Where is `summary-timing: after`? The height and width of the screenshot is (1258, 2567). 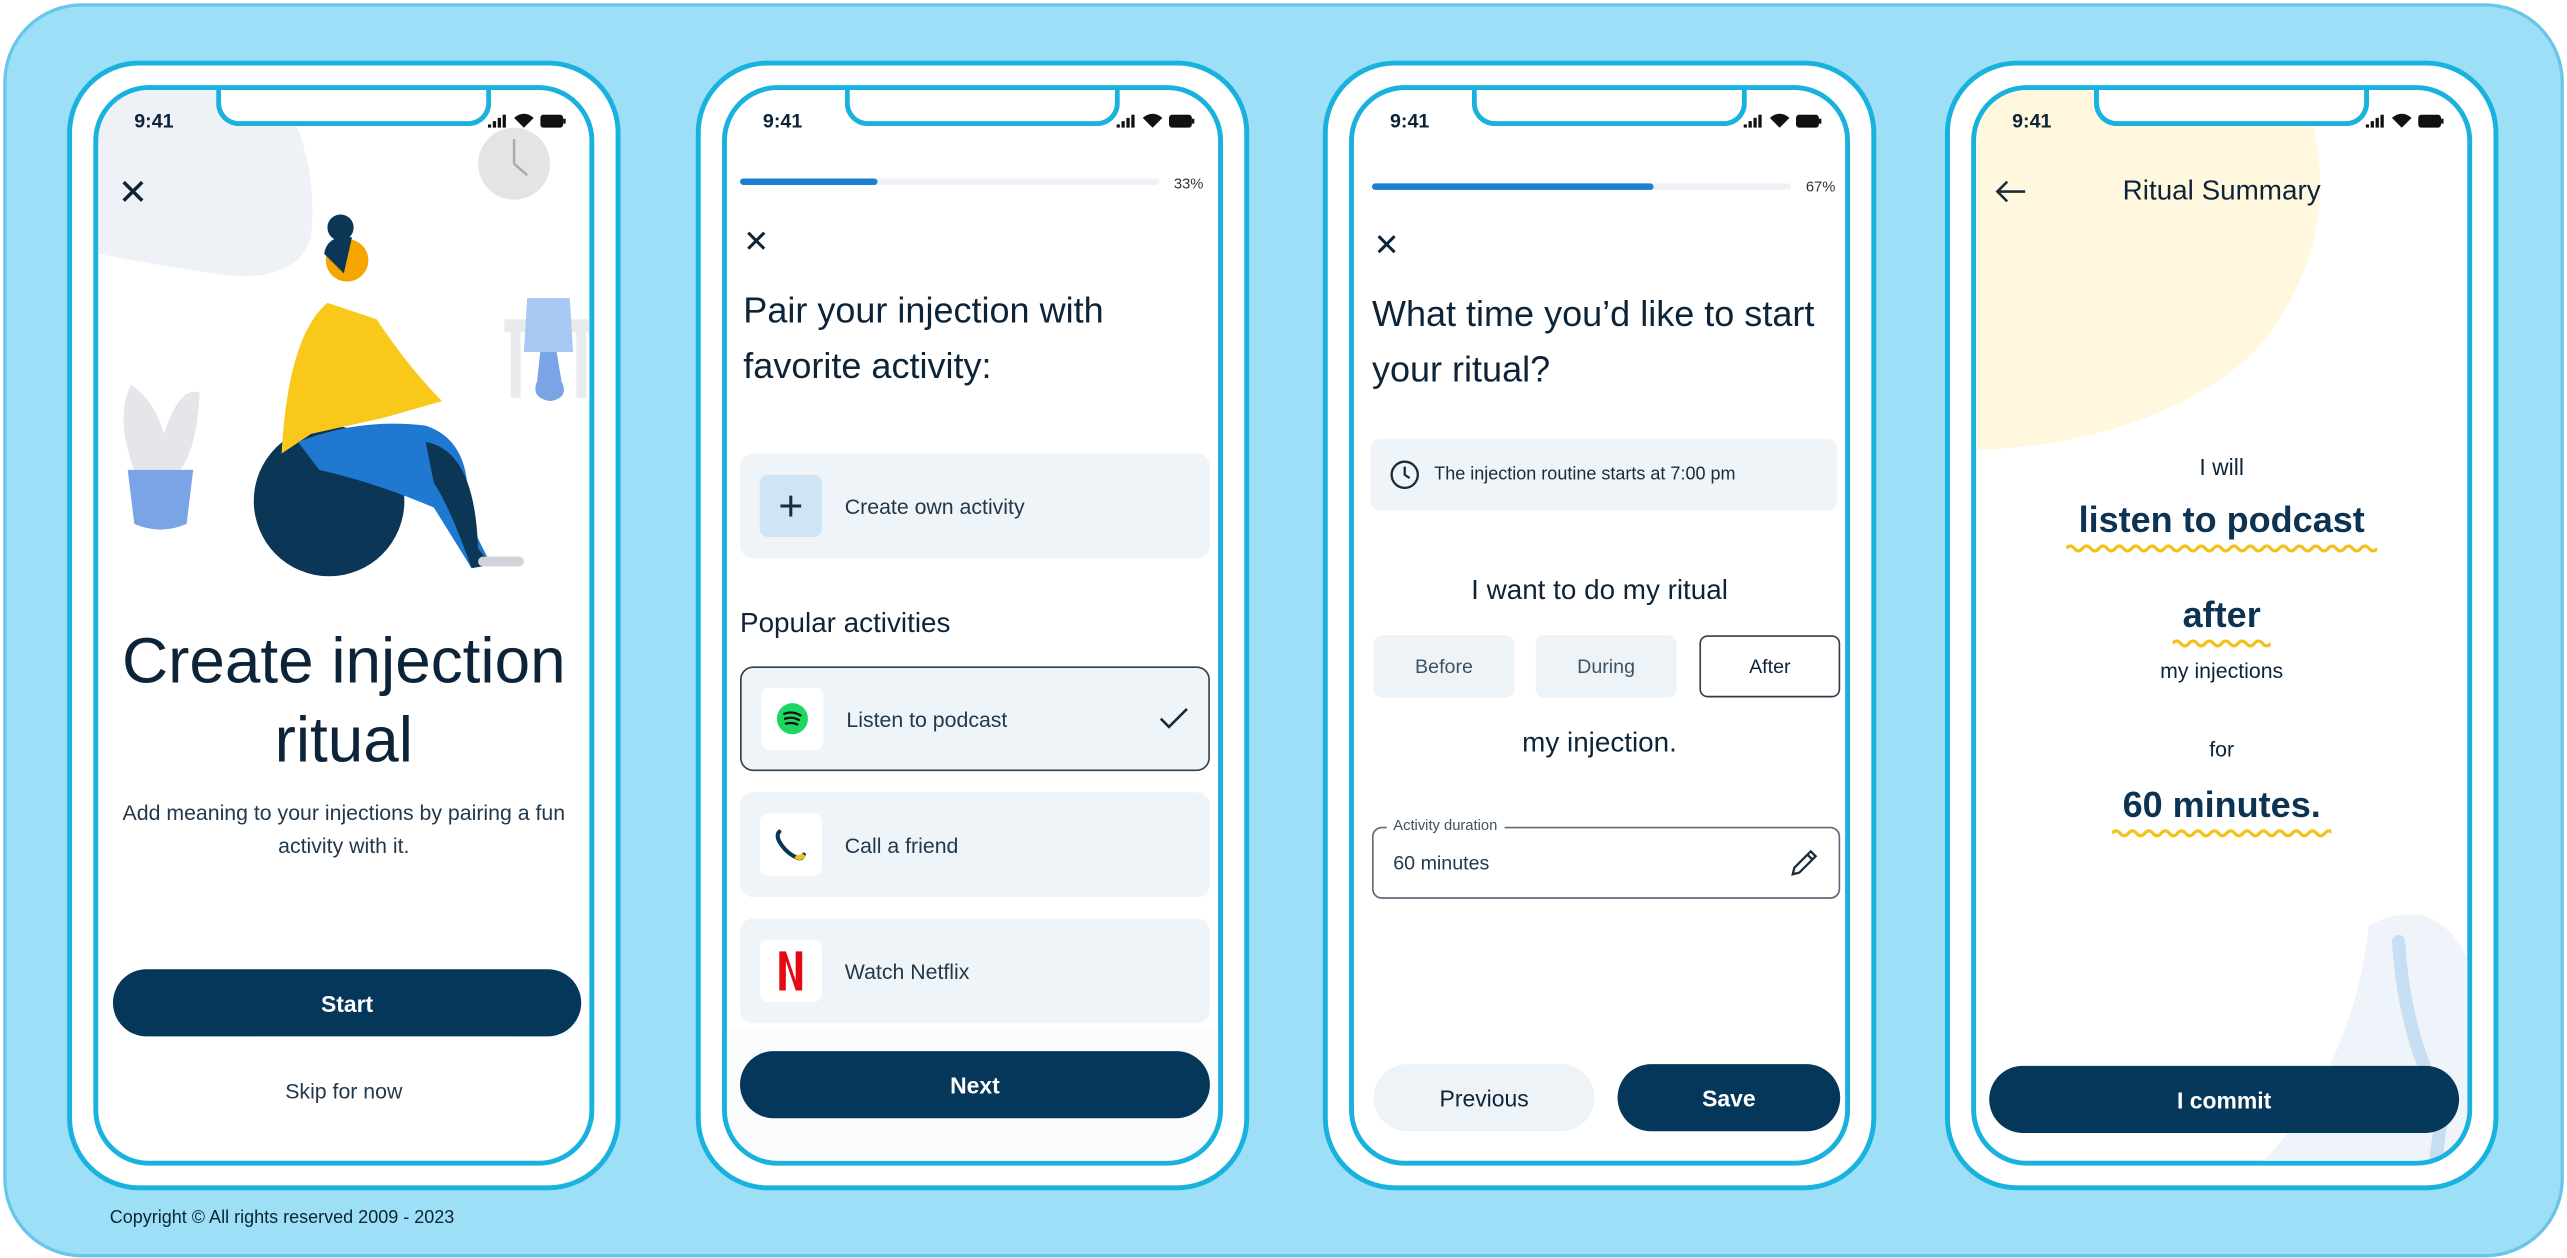 summary-timing: after is located at coordinates (2221, 615).